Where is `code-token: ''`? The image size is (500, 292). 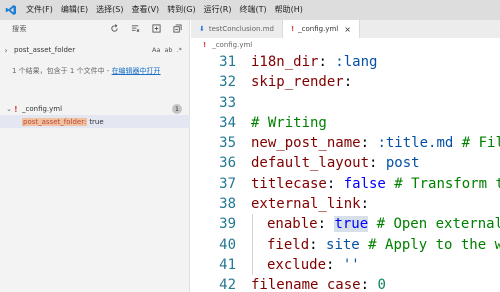
code-token: '' is located at coordinates (351, 264).